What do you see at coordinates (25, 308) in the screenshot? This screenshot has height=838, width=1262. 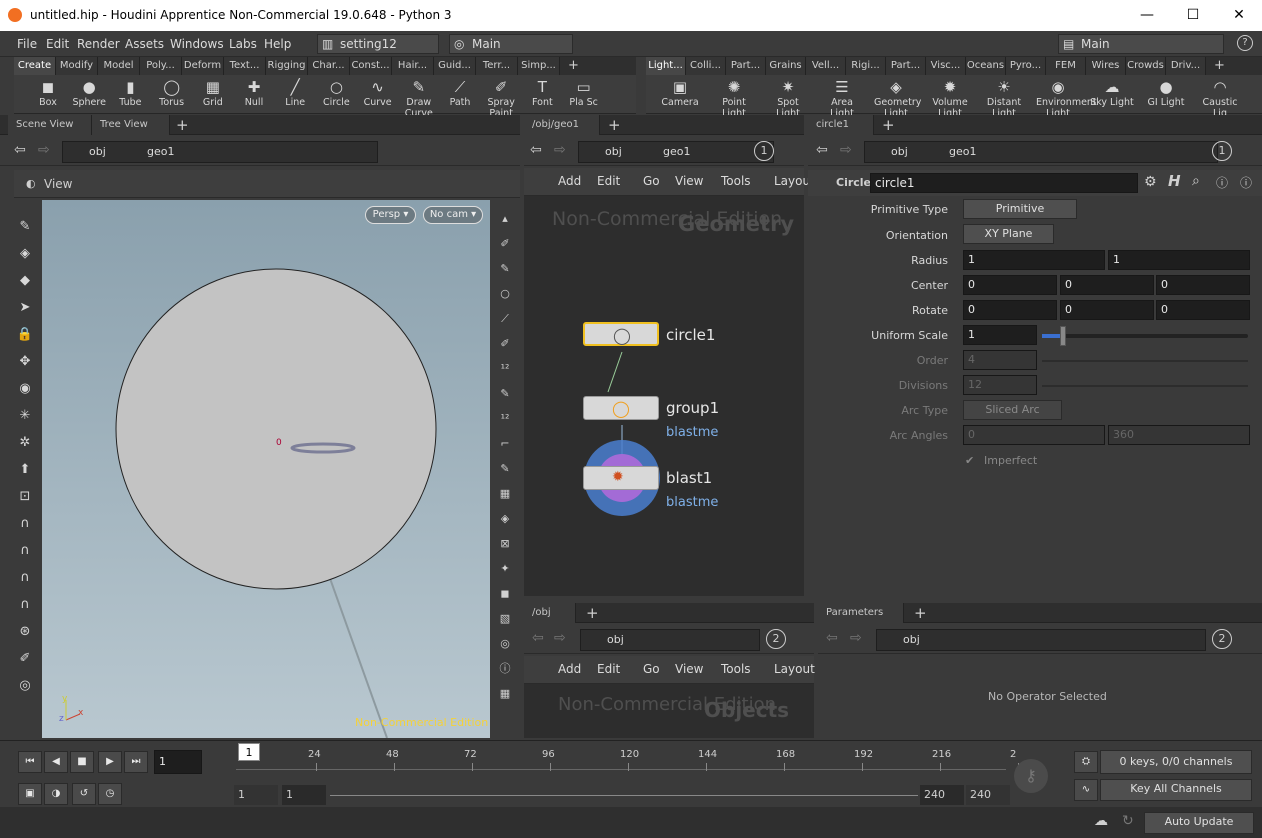 I see `left-tool-3-icon: ➤` at bounding box center [25, 308].